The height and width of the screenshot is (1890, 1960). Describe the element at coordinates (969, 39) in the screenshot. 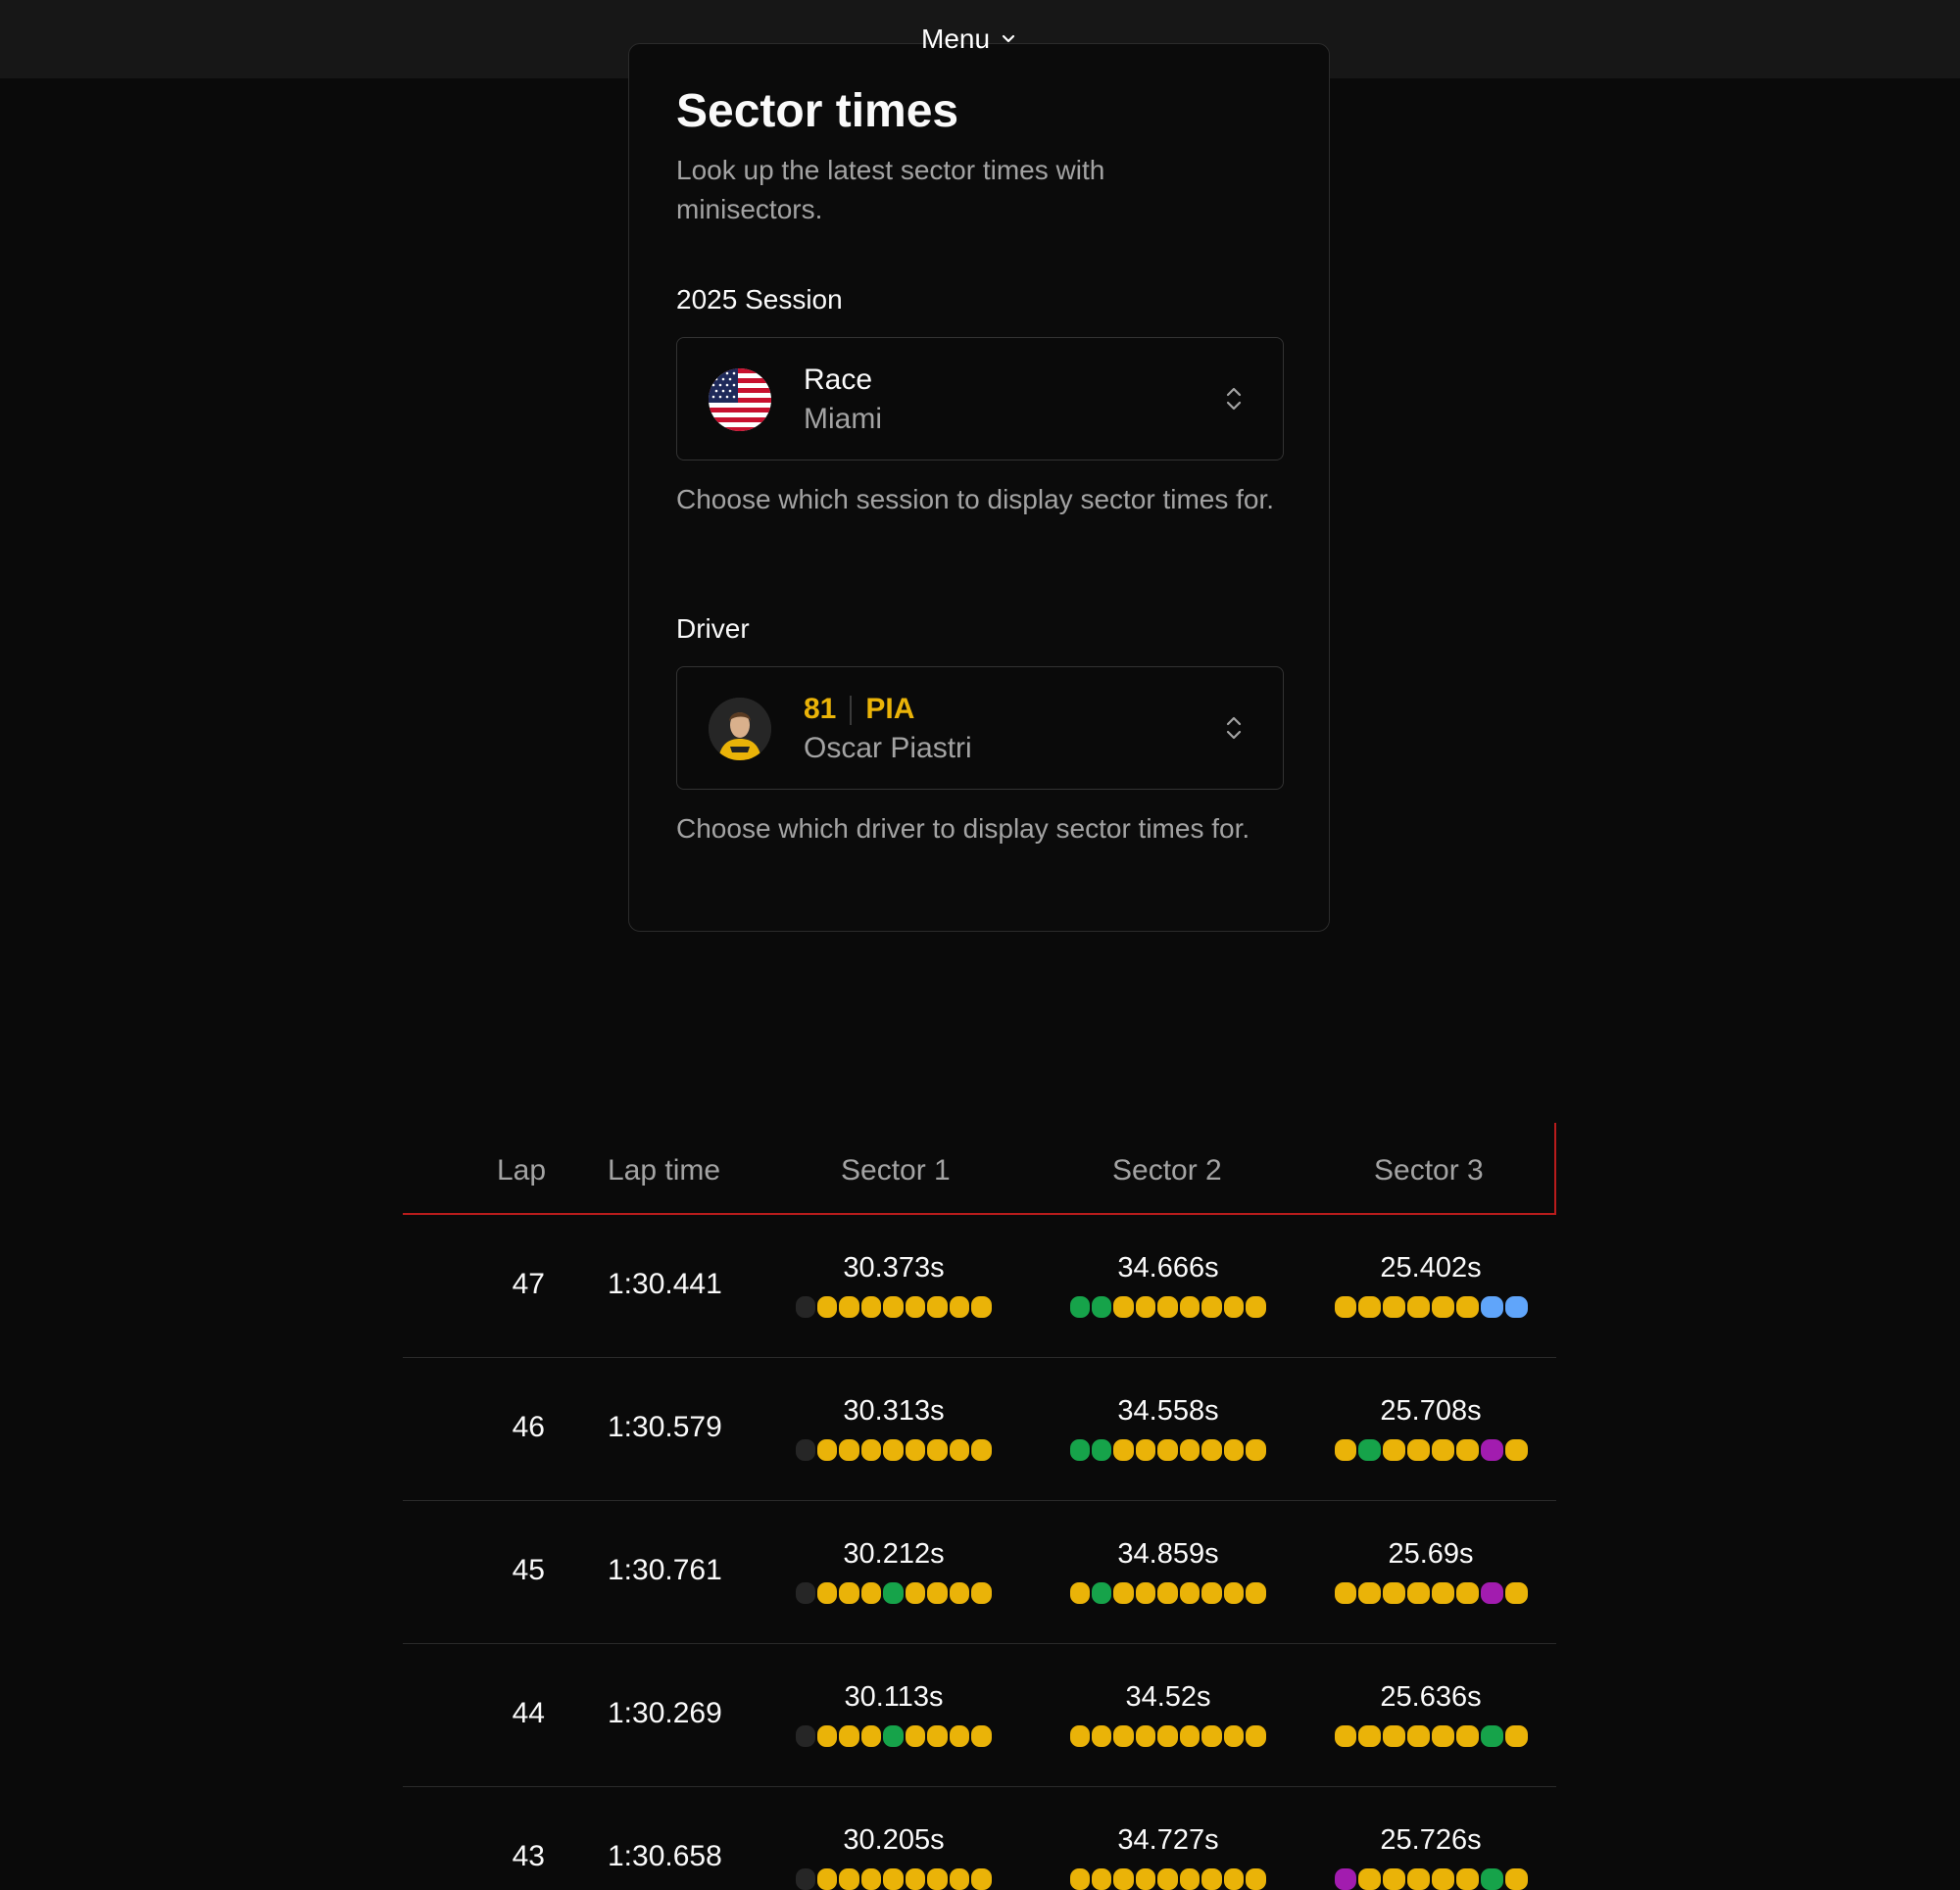

I see `menu-button: Menu` at that location.